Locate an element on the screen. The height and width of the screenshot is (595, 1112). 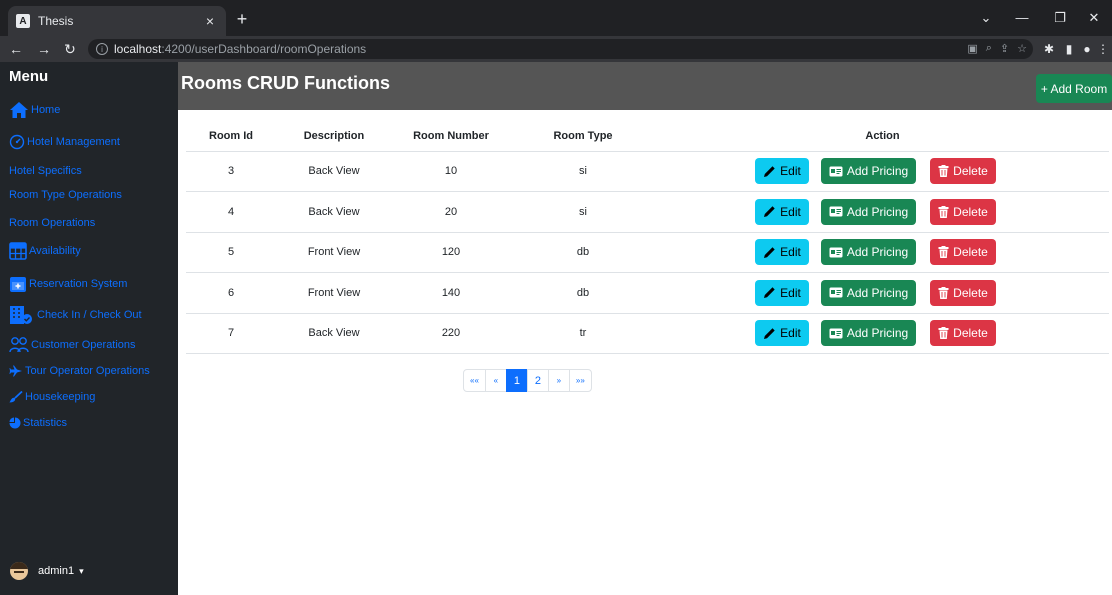
back-icon: ← is located at coordinates (16, 49).